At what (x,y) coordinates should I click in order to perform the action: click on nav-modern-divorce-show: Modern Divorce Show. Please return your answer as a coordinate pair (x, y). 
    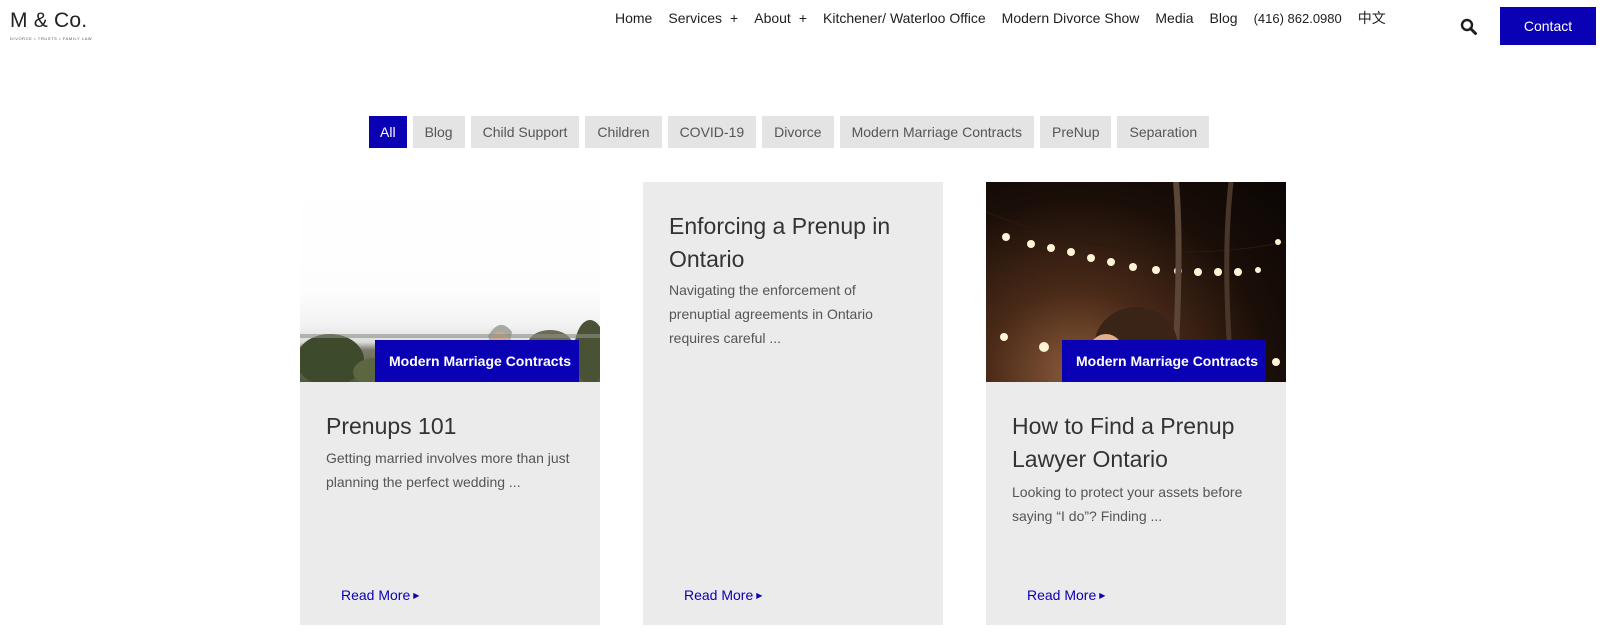
    Looking at the image, I should click on (1071, 18).